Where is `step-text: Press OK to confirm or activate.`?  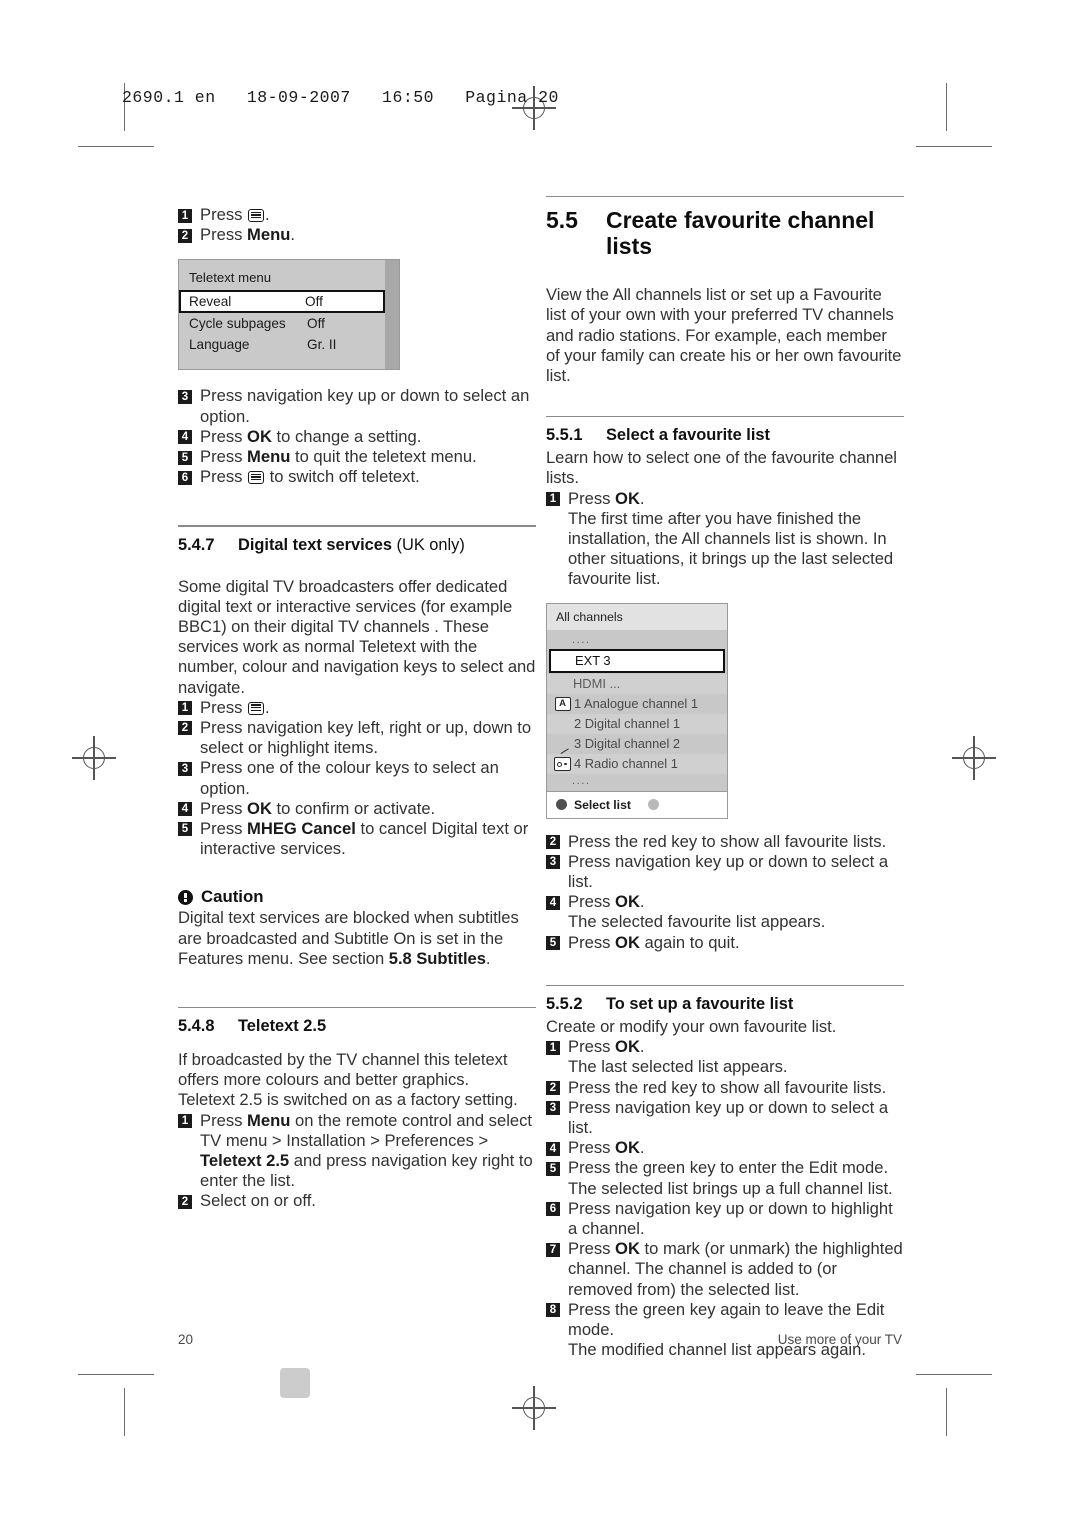 step-text: Press OK to confirm or activate. is located at coordinates (317, 809).